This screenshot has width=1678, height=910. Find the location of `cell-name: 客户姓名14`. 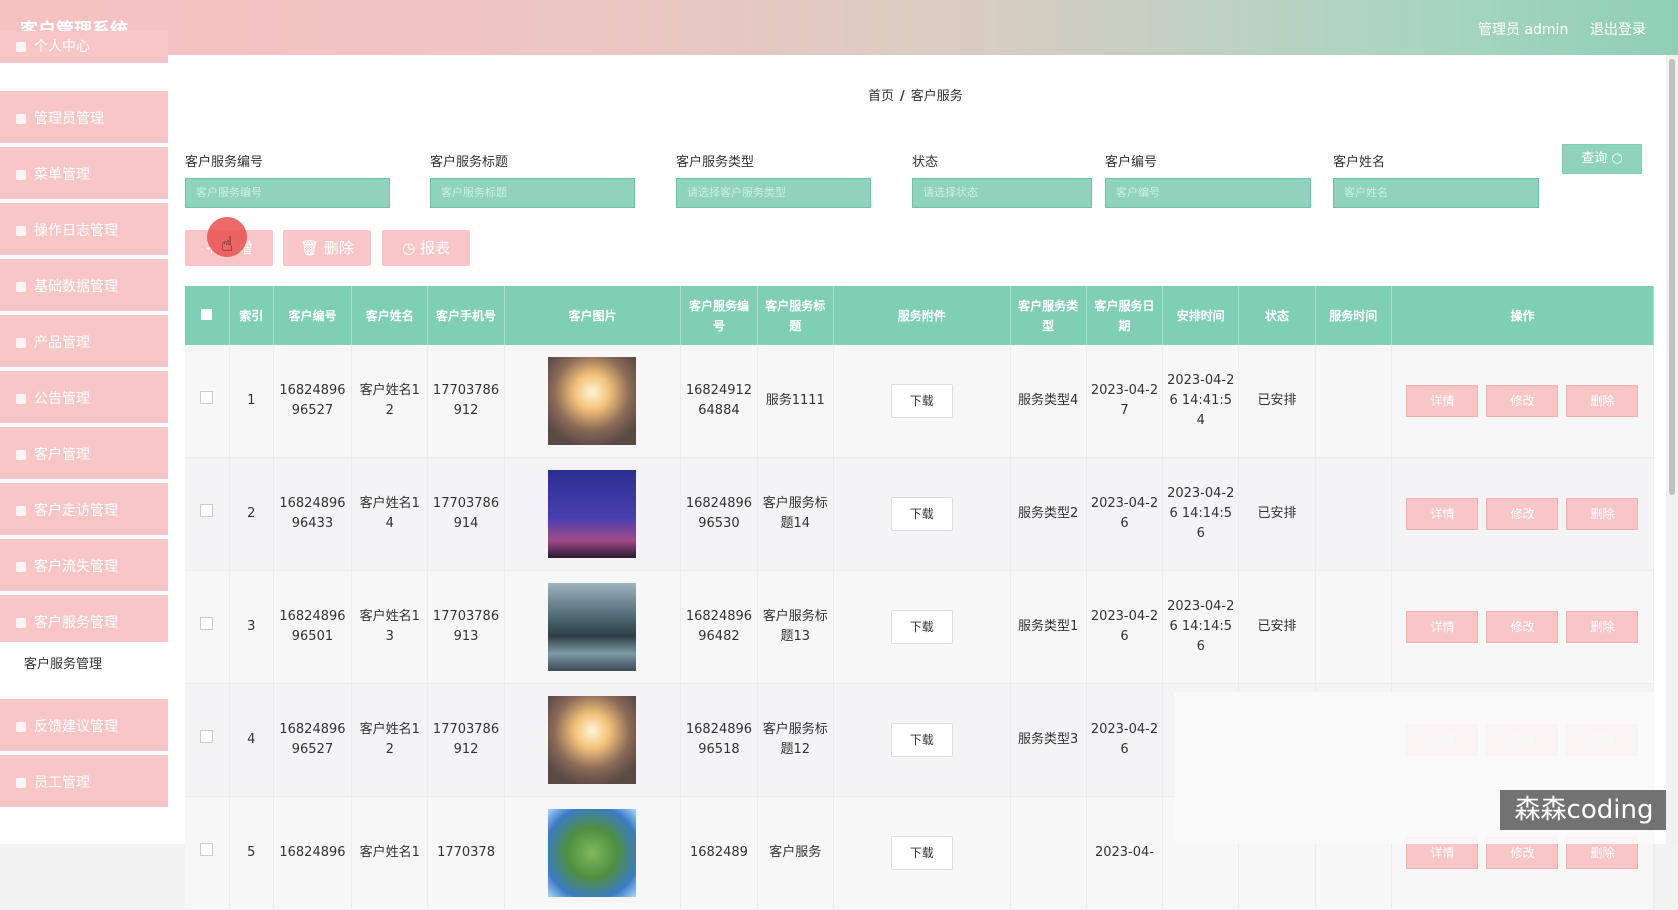

cell-name: 客户姓名14 is located at coordinates (390, 514).